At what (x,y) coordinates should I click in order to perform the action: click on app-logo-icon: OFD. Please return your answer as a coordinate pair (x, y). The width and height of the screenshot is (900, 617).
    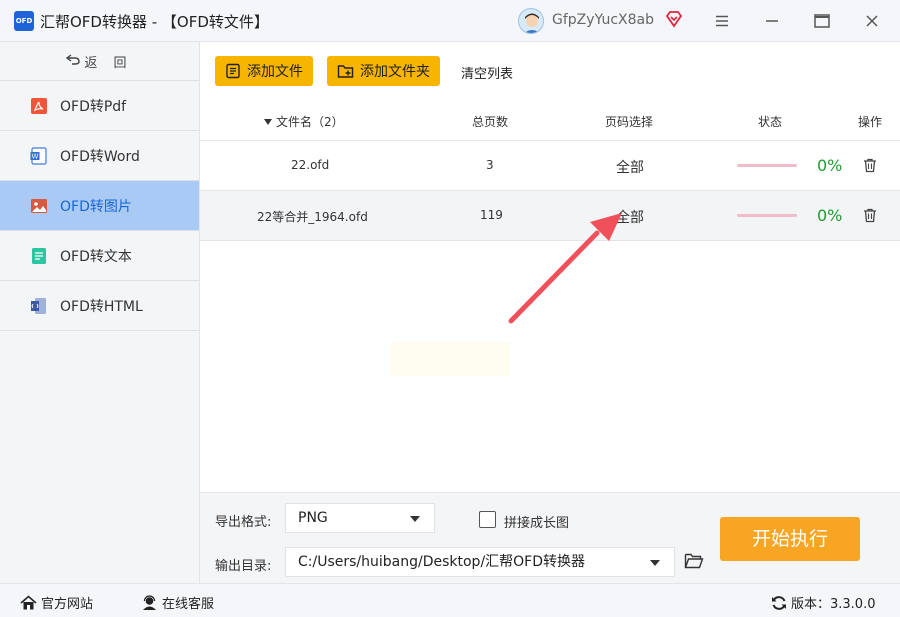
    Looking at the image, I should click on (24, 21).